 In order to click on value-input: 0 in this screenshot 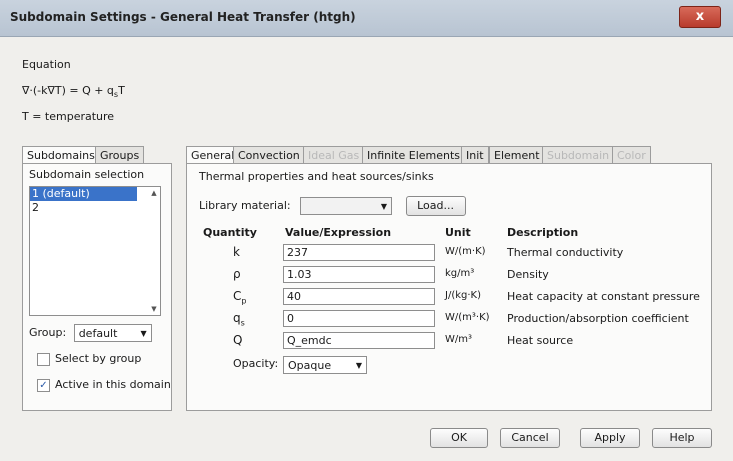, I will do `click(359, 318)`.